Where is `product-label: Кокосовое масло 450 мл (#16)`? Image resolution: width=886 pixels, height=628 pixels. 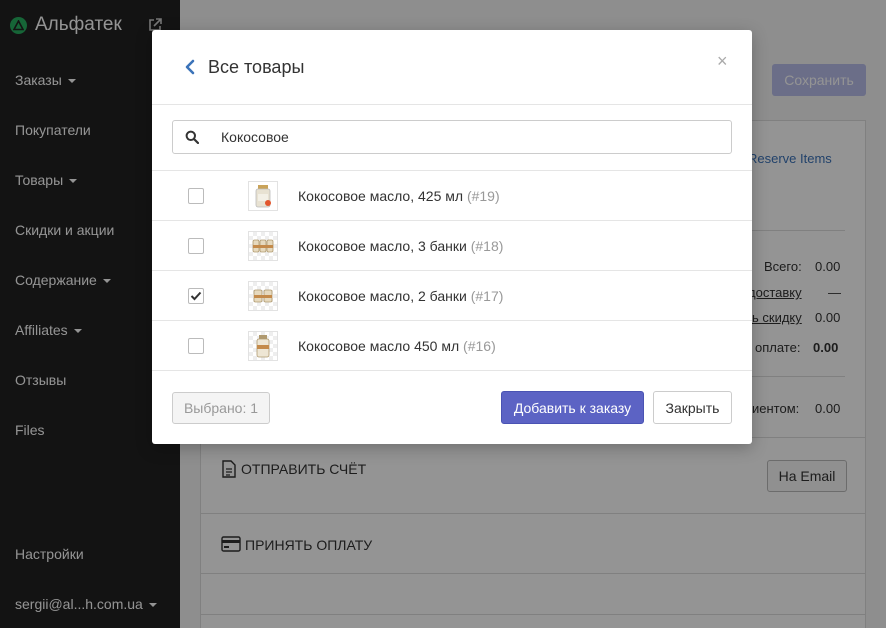 product-label: Кокосовое масло 450 мл (#16) is located at coordinates (397, 346).